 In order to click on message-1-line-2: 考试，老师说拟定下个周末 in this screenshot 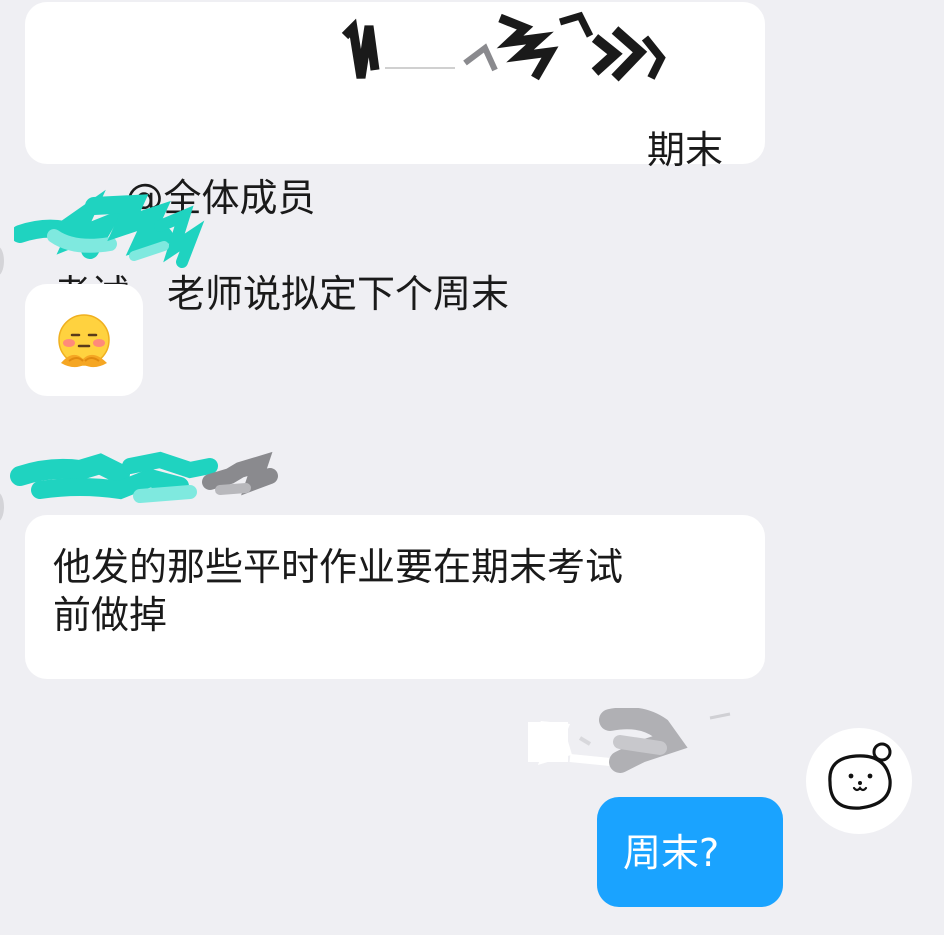, I will do `click(281, 294)`.